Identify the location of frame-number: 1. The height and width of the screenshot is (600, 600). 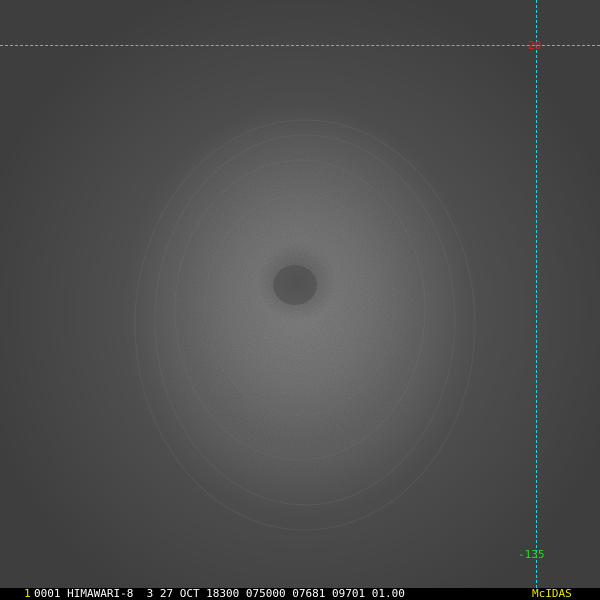
(27, 593).